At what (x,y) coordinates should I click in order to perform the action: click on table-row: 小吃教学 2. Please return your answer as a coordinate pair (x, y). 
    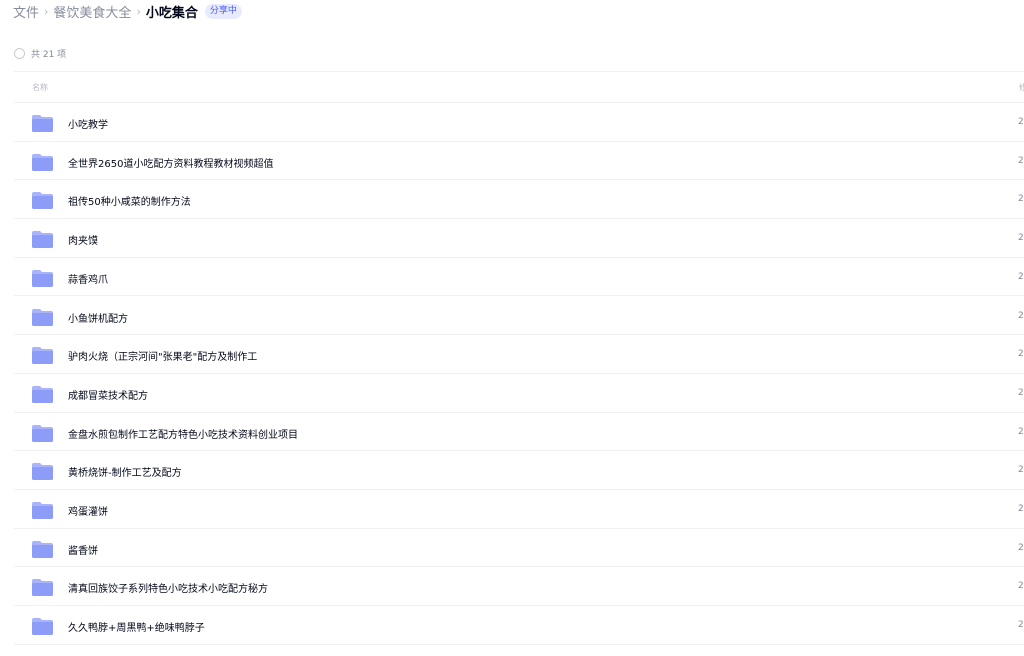
    Looking at the image, I should click on (519, 122).